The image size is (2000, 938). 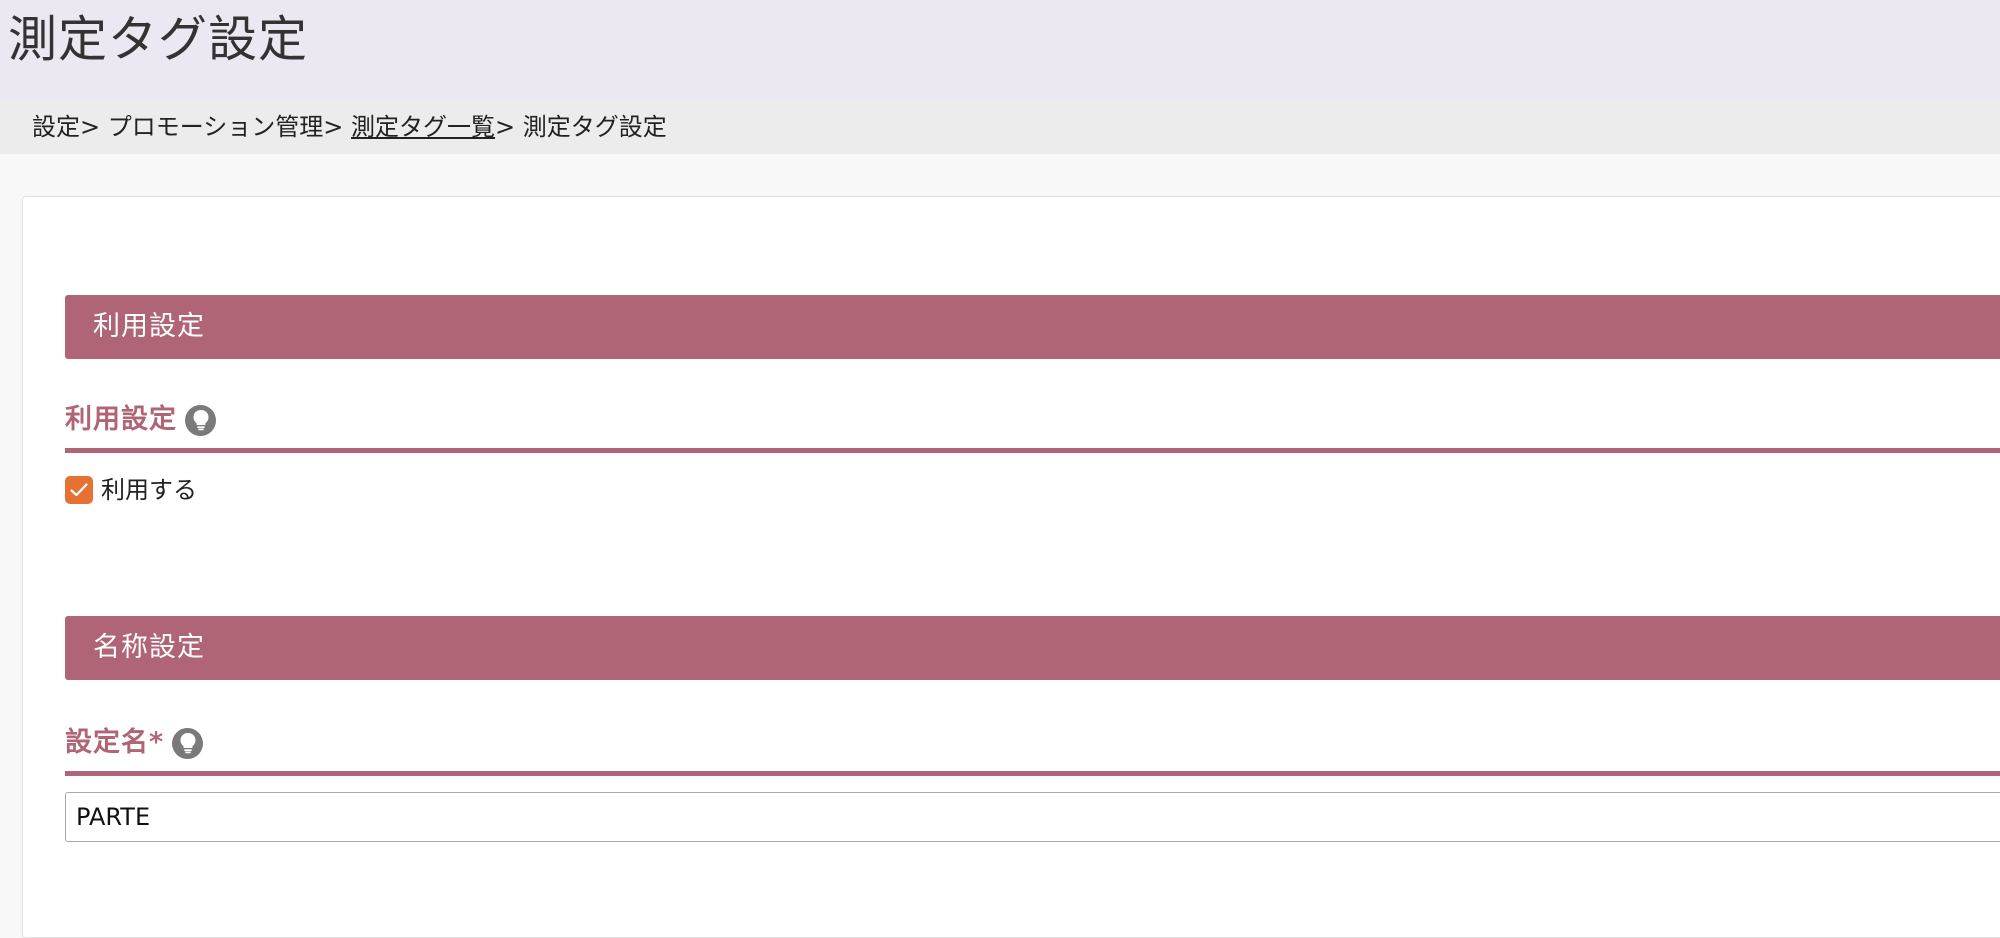 I want to click on setting-name-input, so click(x=1032, y=817).